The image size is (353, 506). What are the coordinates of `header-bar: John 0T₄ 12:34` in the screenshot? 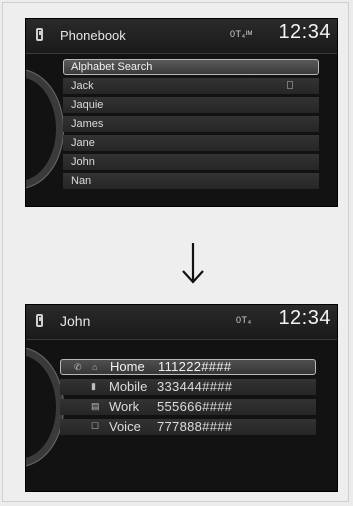 It's located at (181, 322).